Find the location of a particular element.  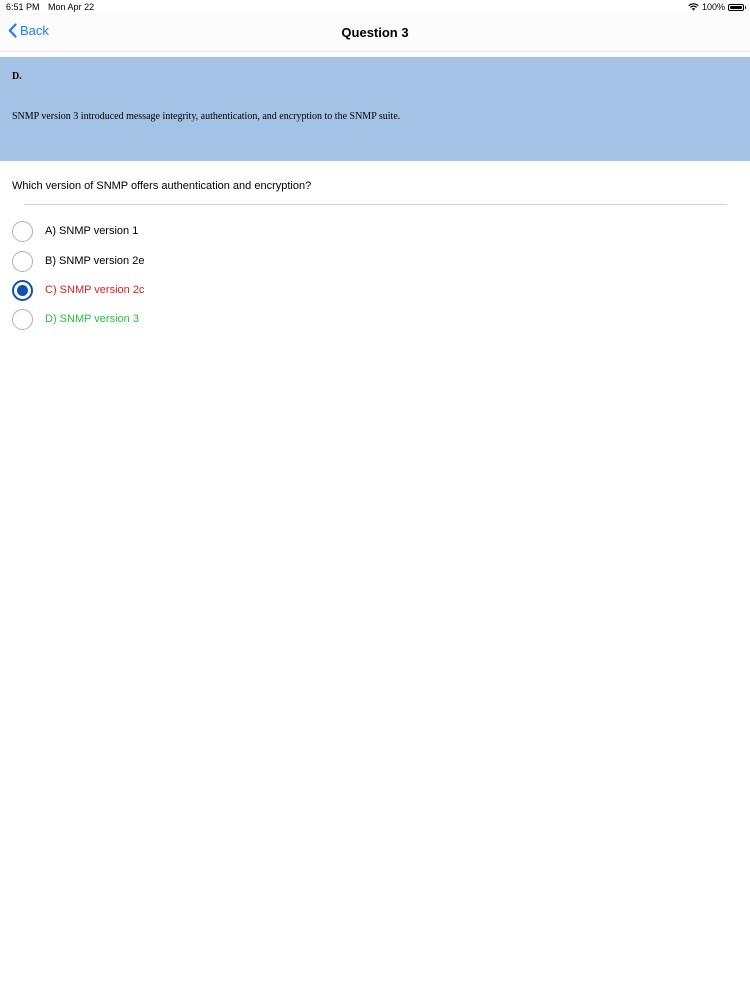

answer-letter: D. is located at coordinates (17, 76).